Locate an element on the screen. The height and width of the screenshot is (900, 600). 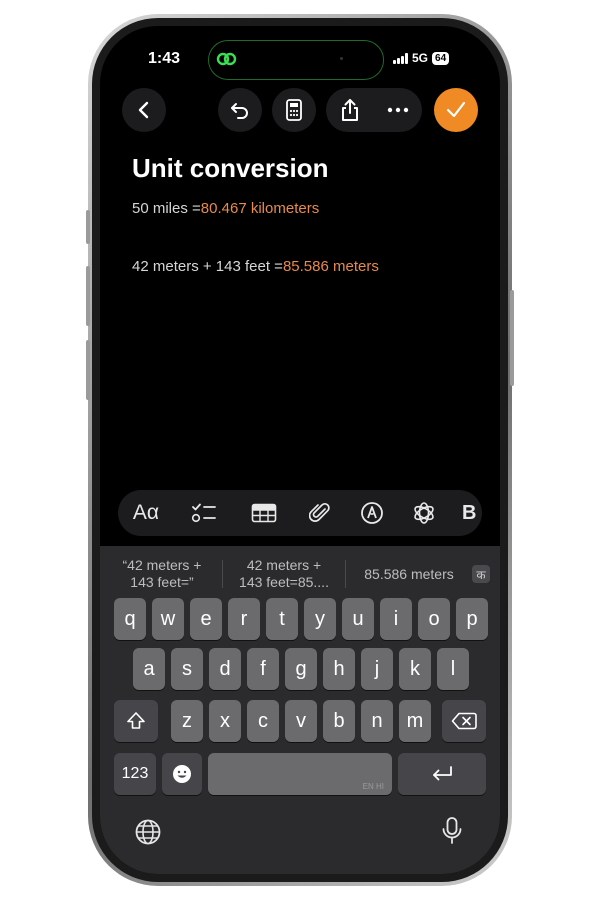
volume-up-button is located at coordinates (88, 296).